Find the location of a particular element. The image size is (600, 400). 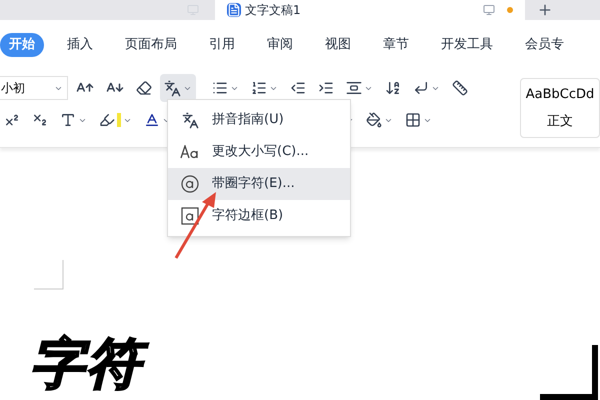

page-corner-mark is located at coordinates (49, 275).